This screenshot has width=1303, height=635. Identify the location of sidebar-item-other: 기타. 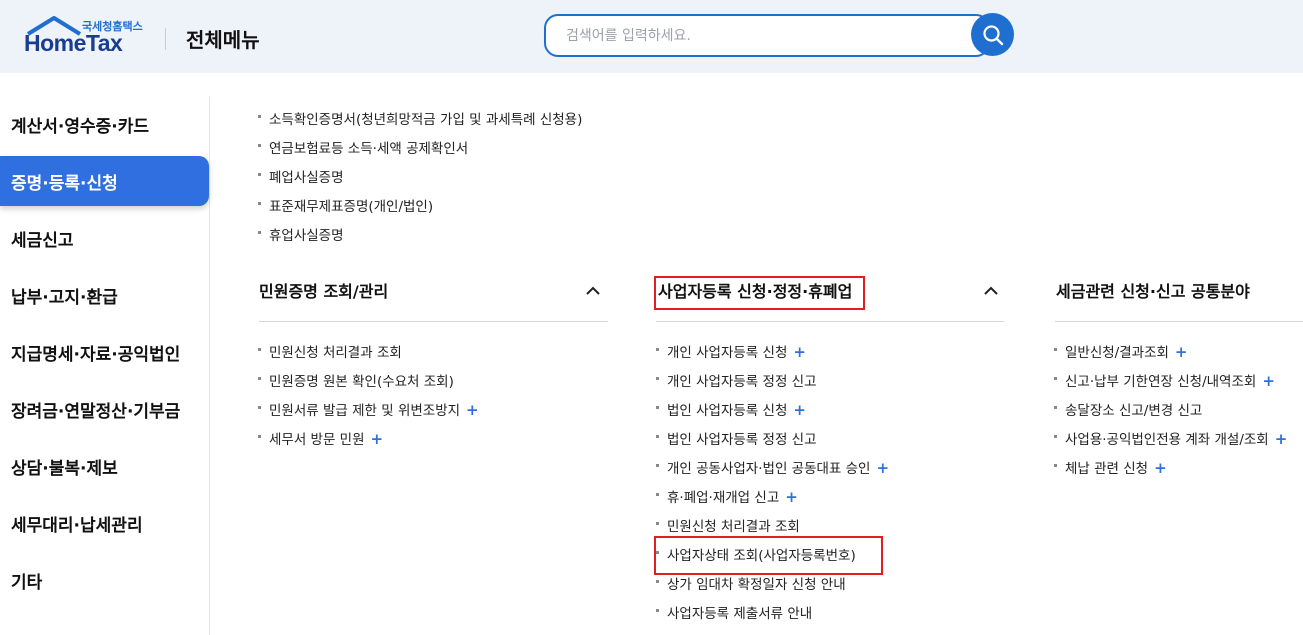
(104, 580).